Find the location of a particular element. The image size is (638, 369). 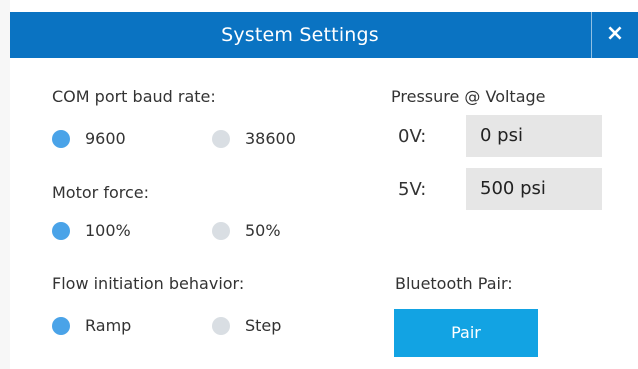

voltage-5v-label: 5V: is located at coordinates (412, 189).